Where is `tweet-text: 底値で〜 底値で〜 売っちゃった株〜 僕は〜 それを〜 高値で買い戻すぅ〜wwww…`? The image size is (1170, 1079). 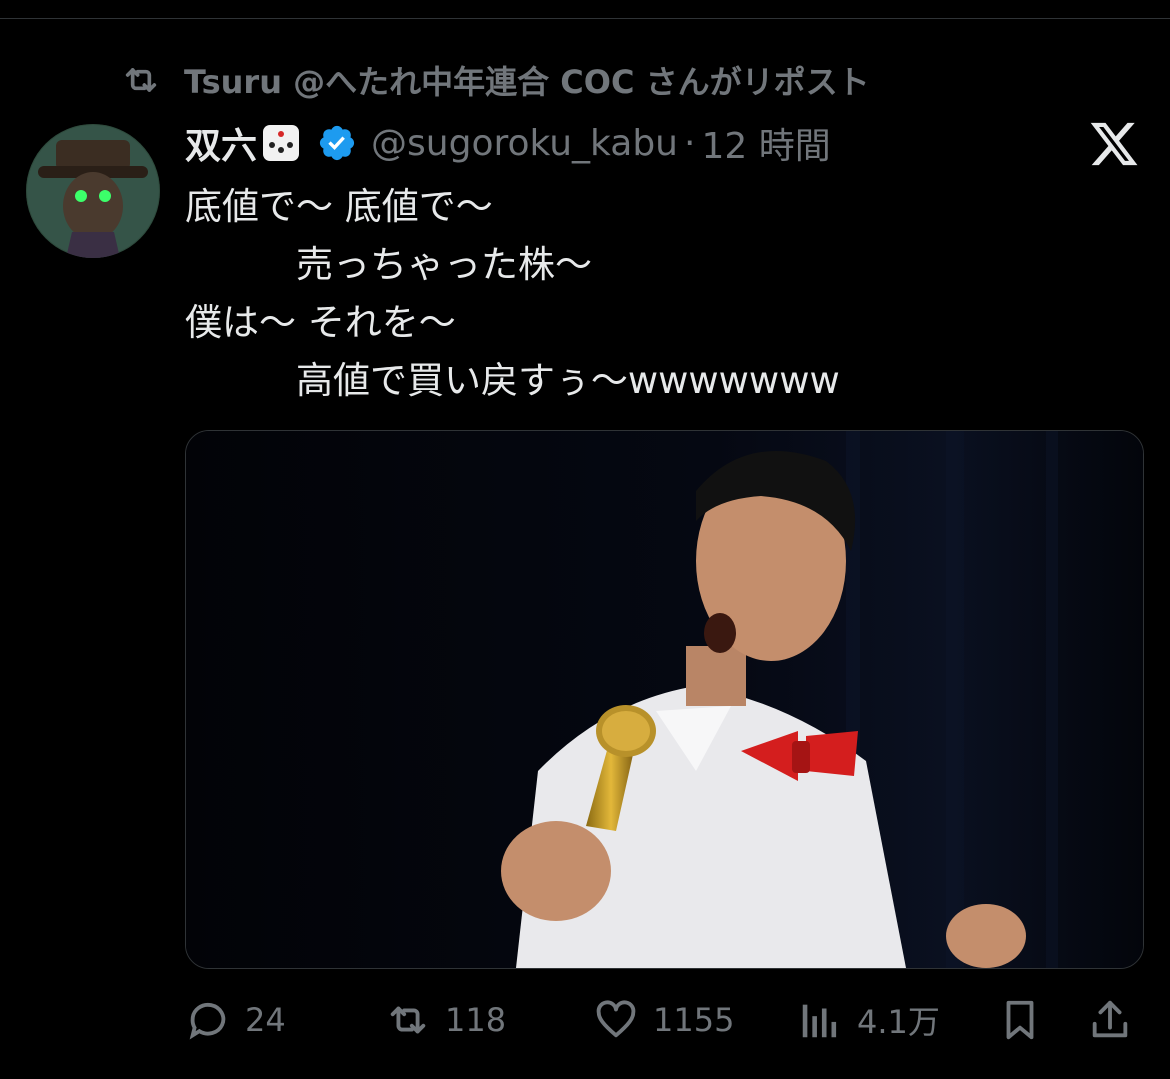 tweet-text: 底値で〜 底値で〜 売っちゃった株〜 僕は〜 それを〜 高値で買い戻すぅ〜wwww… is located at coordinates (512, 294).